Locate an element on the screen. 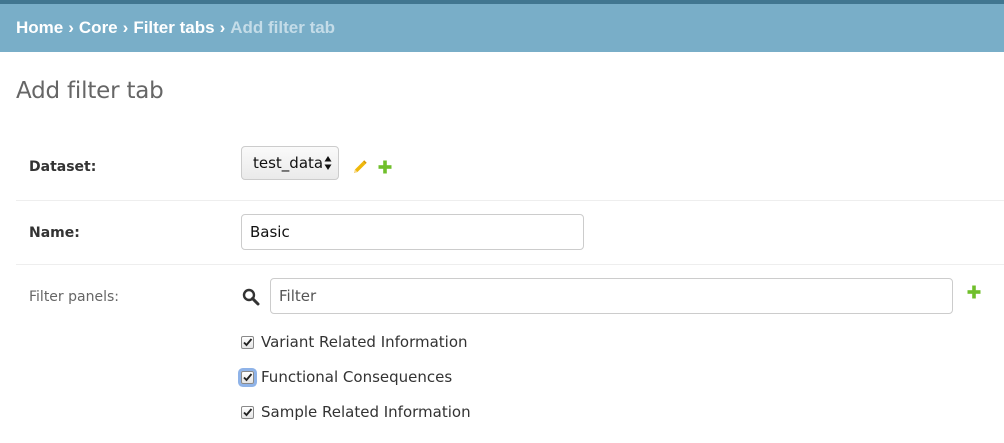 The width and height of the screenshot is (1004, 443). dataset-select: test_data is located at coordinates (290, 163).